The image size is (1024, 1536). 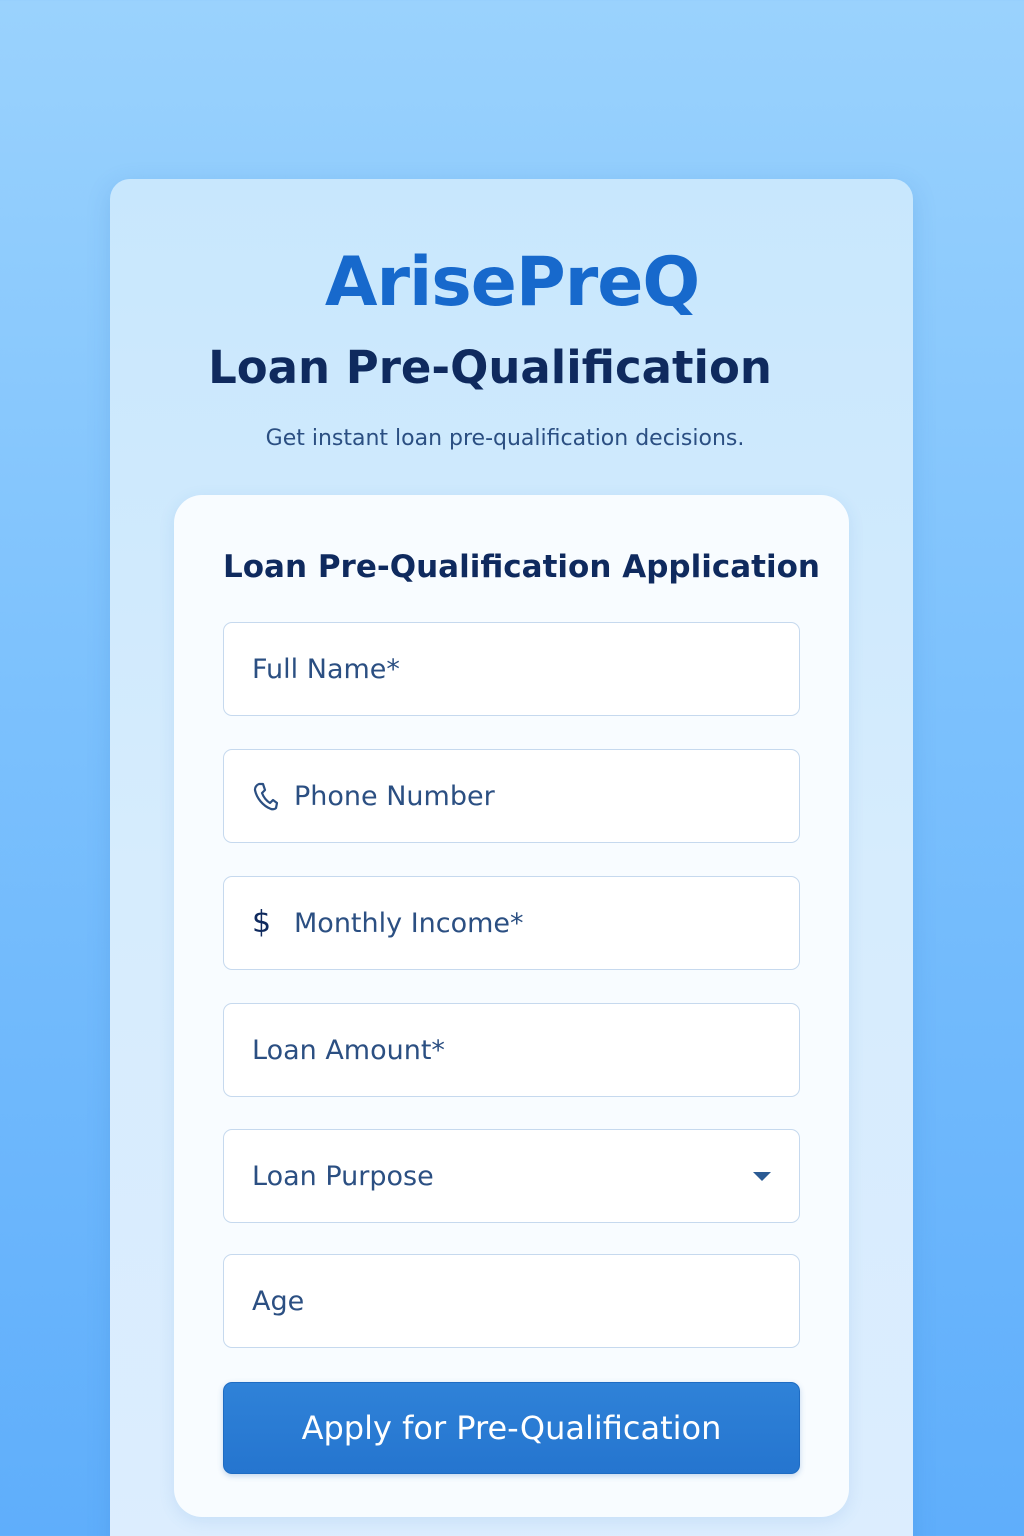 I want to click on form-heading: Loan Pre-Qualification Application, so click(x=521, y=567).